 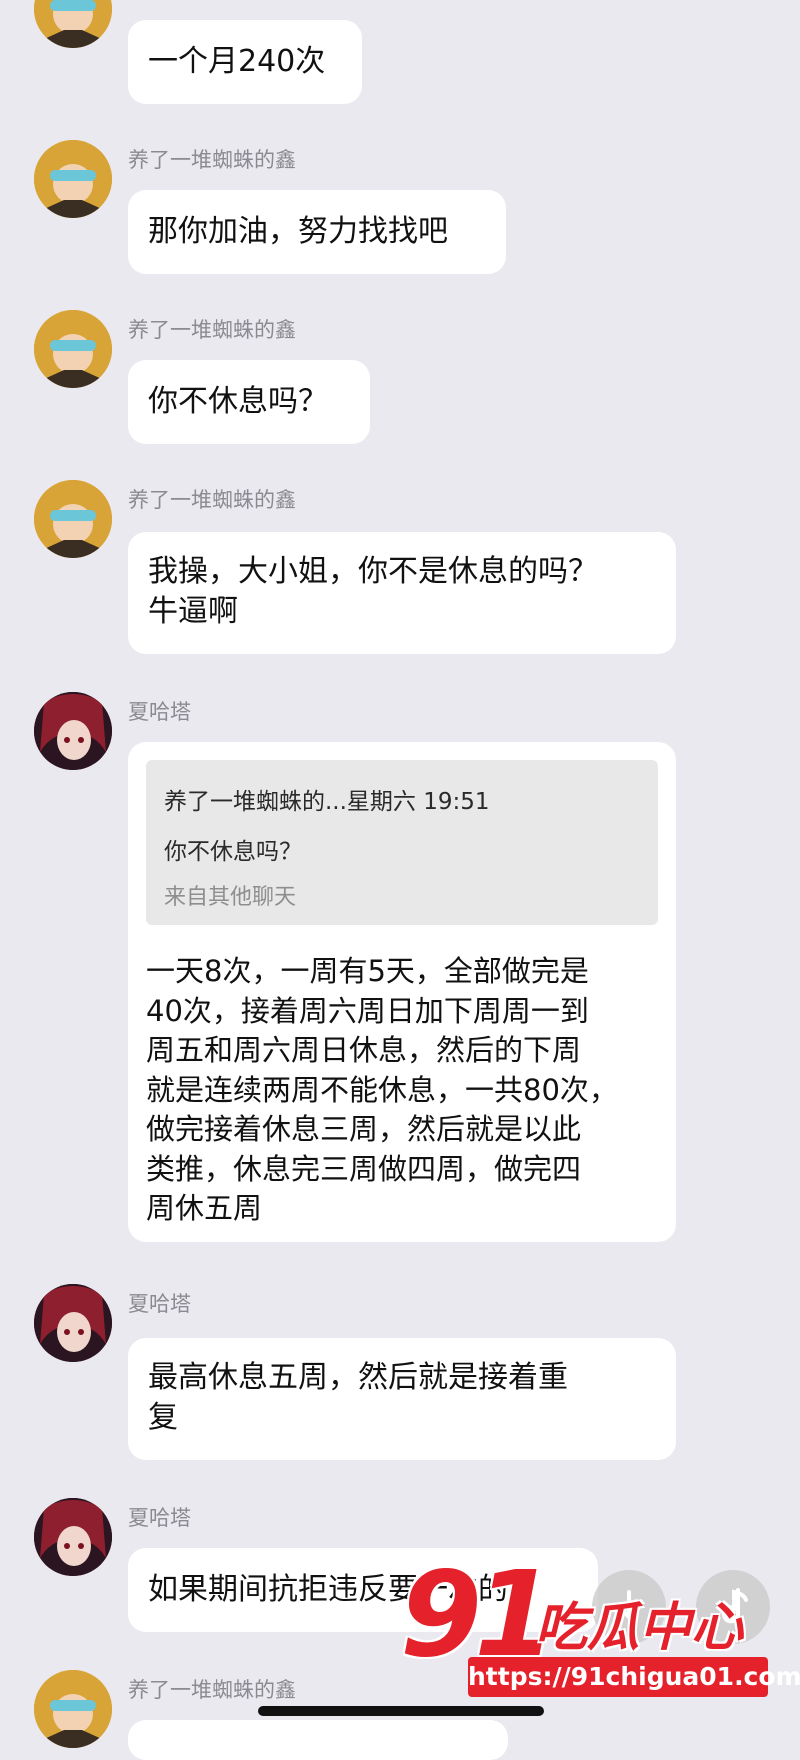 I want to click on message-bubble: 你不休息吗？, so click(x=249, y=402).